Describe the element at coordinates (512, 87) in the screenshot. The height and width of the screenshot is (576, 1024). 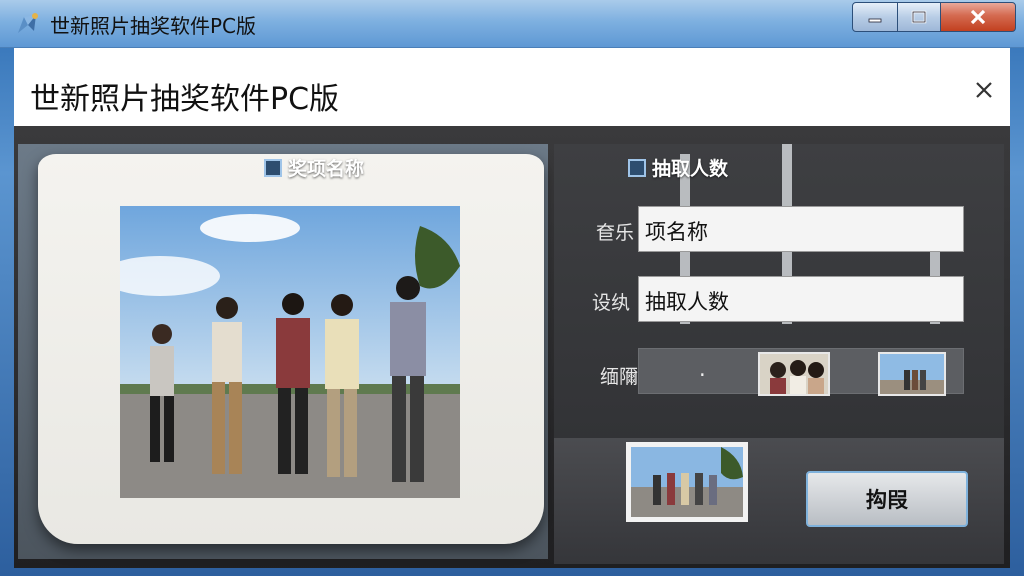
I see `dialog-header: 世新照片抽奖软件PC版` at that location.